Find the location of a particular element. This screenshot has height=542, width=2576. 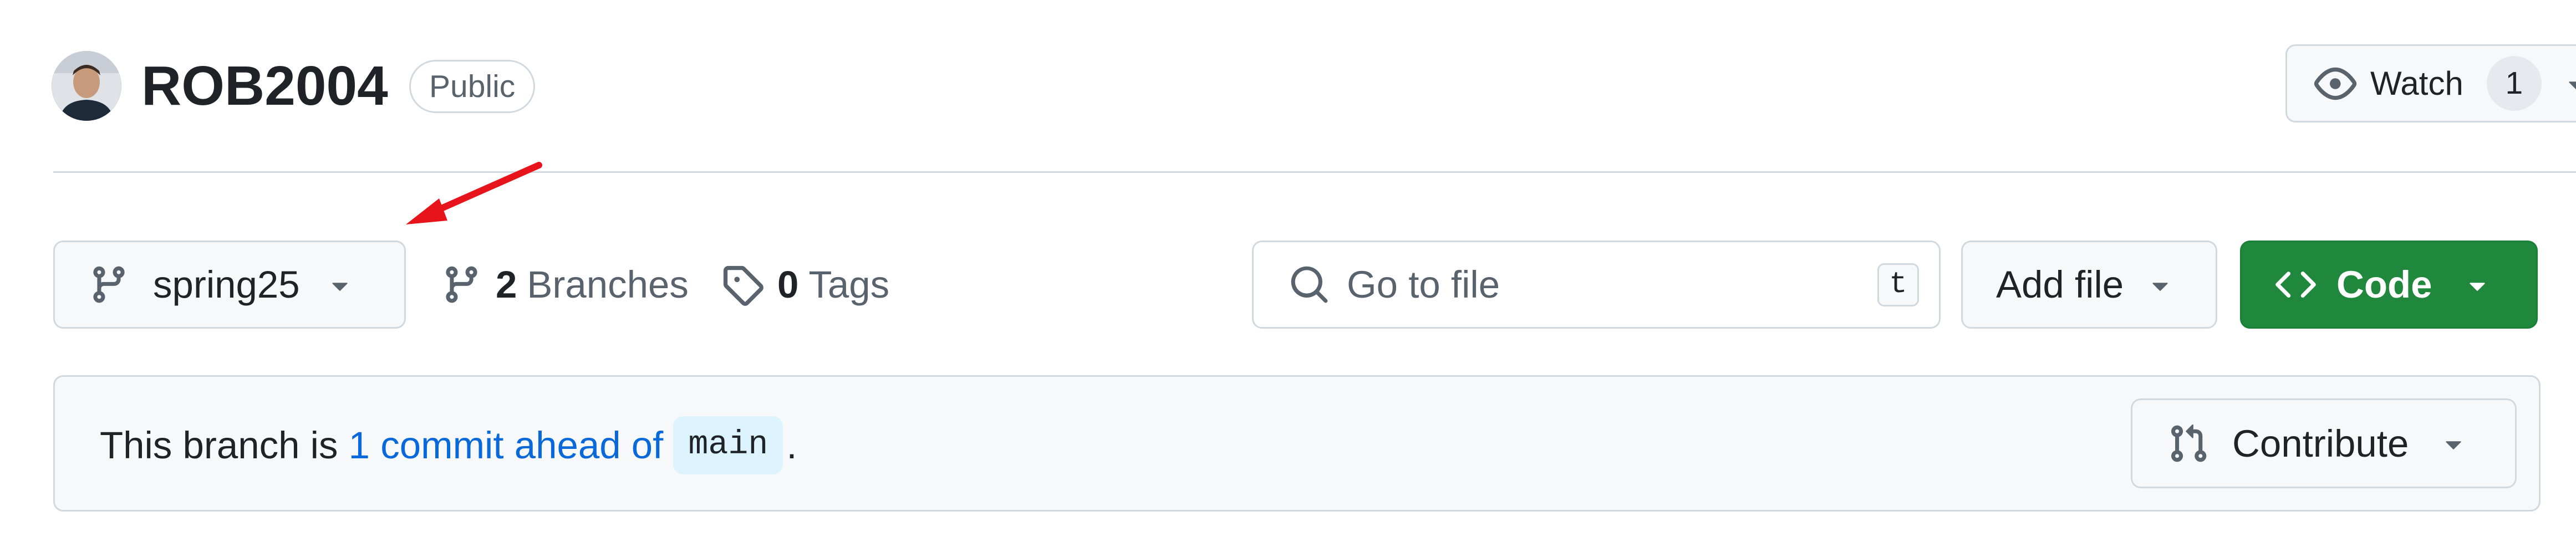

branch-status-text: This branch is 1 commit ahead of main . is located at coordinates (449, 445).